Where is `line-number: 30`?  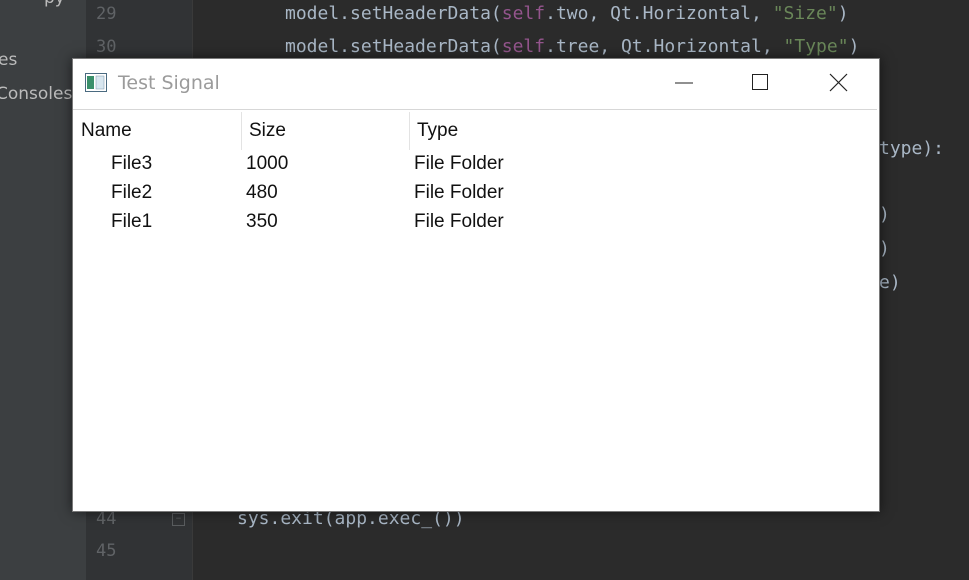 line-number: 30 is located at coordinates (106, 47).